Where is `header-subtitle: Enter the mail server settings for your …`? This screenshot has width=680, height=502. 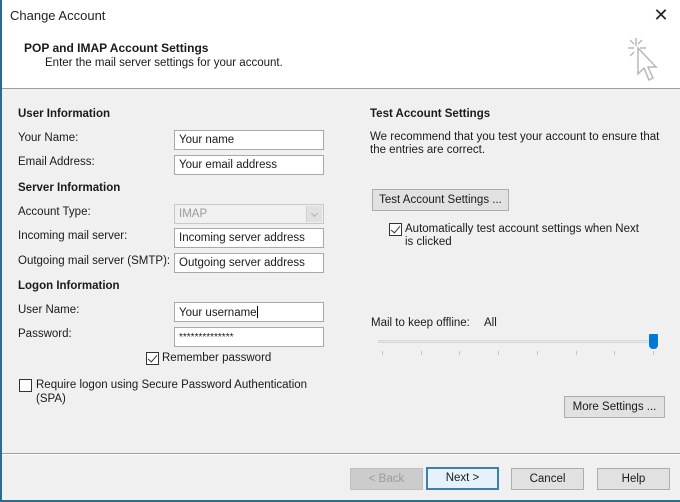
header-subtitle: Enter the mail server settings for your … is located at coordinates (164, 63).